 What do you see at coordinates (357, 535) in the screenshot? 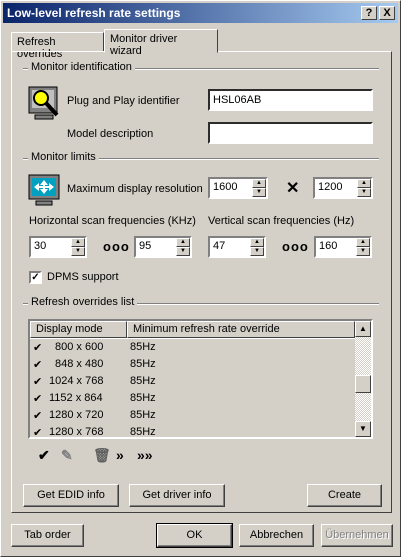
I see `apply-button: Übernehmen` at bounding box center [357, 535].